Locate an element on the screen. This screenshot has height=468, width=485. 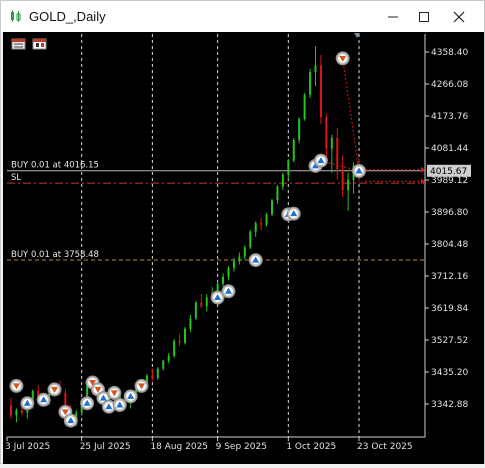
maximize-icon is located at coordinates (424, 16).